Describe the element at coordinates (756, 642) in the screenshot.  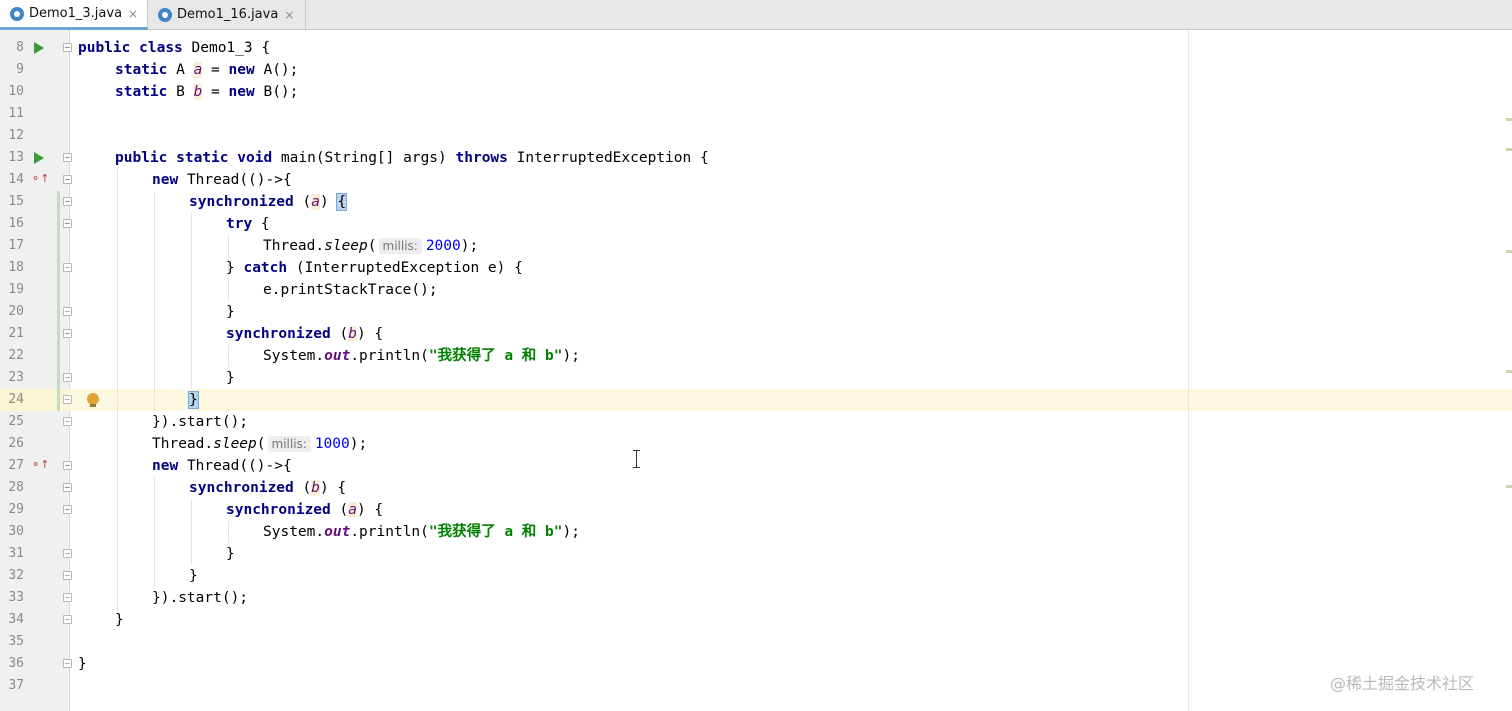
I see `code-line: 35` at that location.